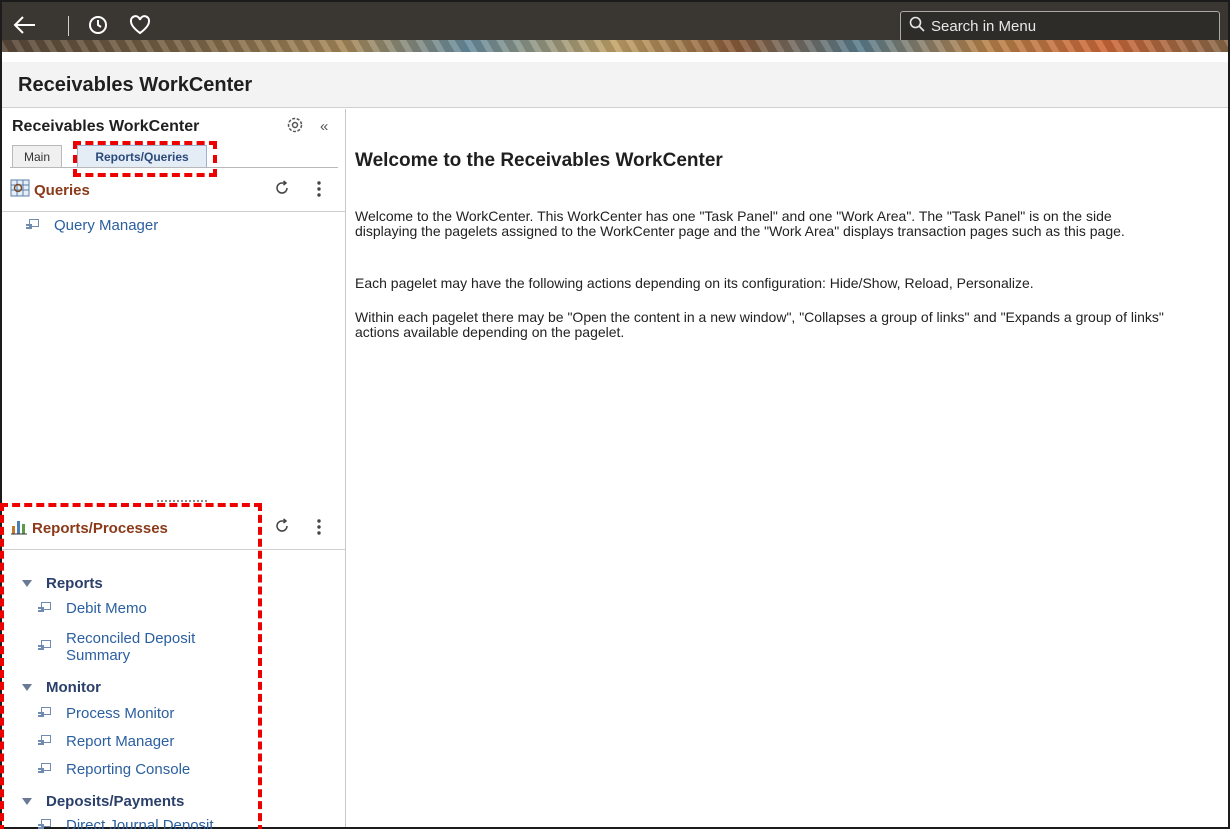 This screenshot has width=1230, height=829. Describe the element at coordinates (106, 608) in the screenshot. I see `link-label: Debit Memo` at that location.